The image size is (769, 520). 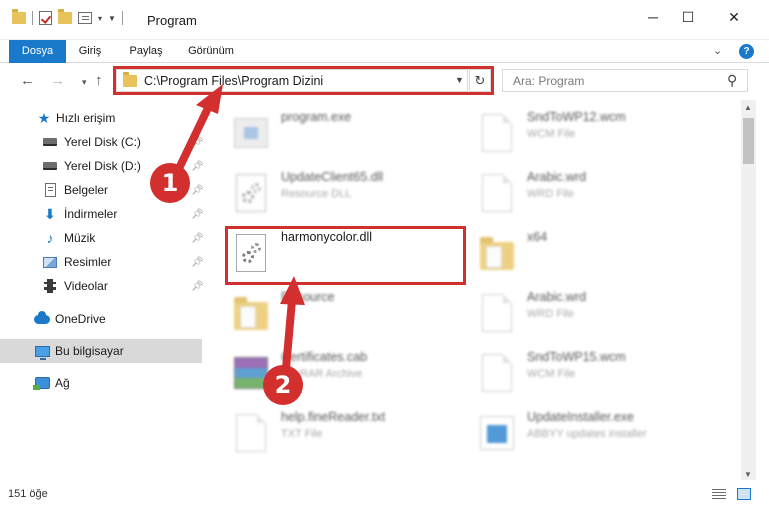 What do you see at coordinates (84, 82) in the screenshot?
I see `recent-locations-icon: ▾` at bounding box center [84, 82].